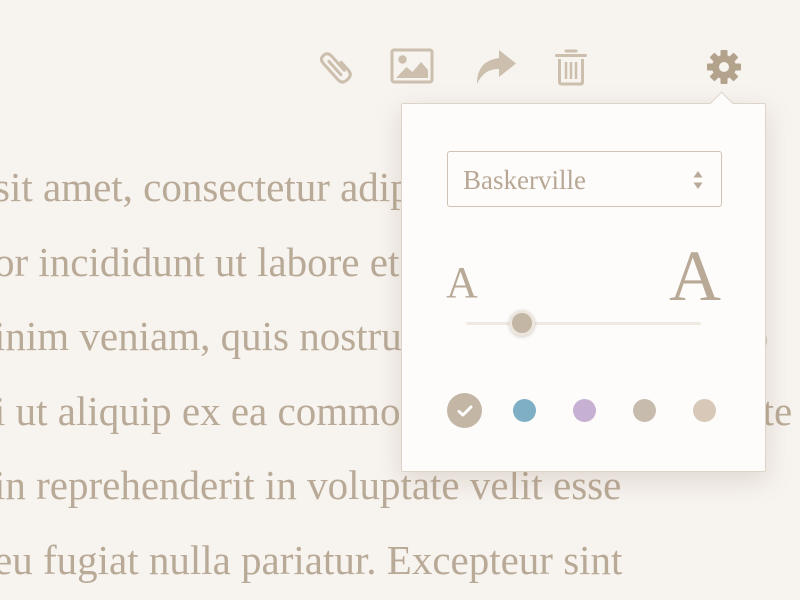 The width and height of the screenshot is (800, 600). I want to click on check-icon, so click(464, 410).